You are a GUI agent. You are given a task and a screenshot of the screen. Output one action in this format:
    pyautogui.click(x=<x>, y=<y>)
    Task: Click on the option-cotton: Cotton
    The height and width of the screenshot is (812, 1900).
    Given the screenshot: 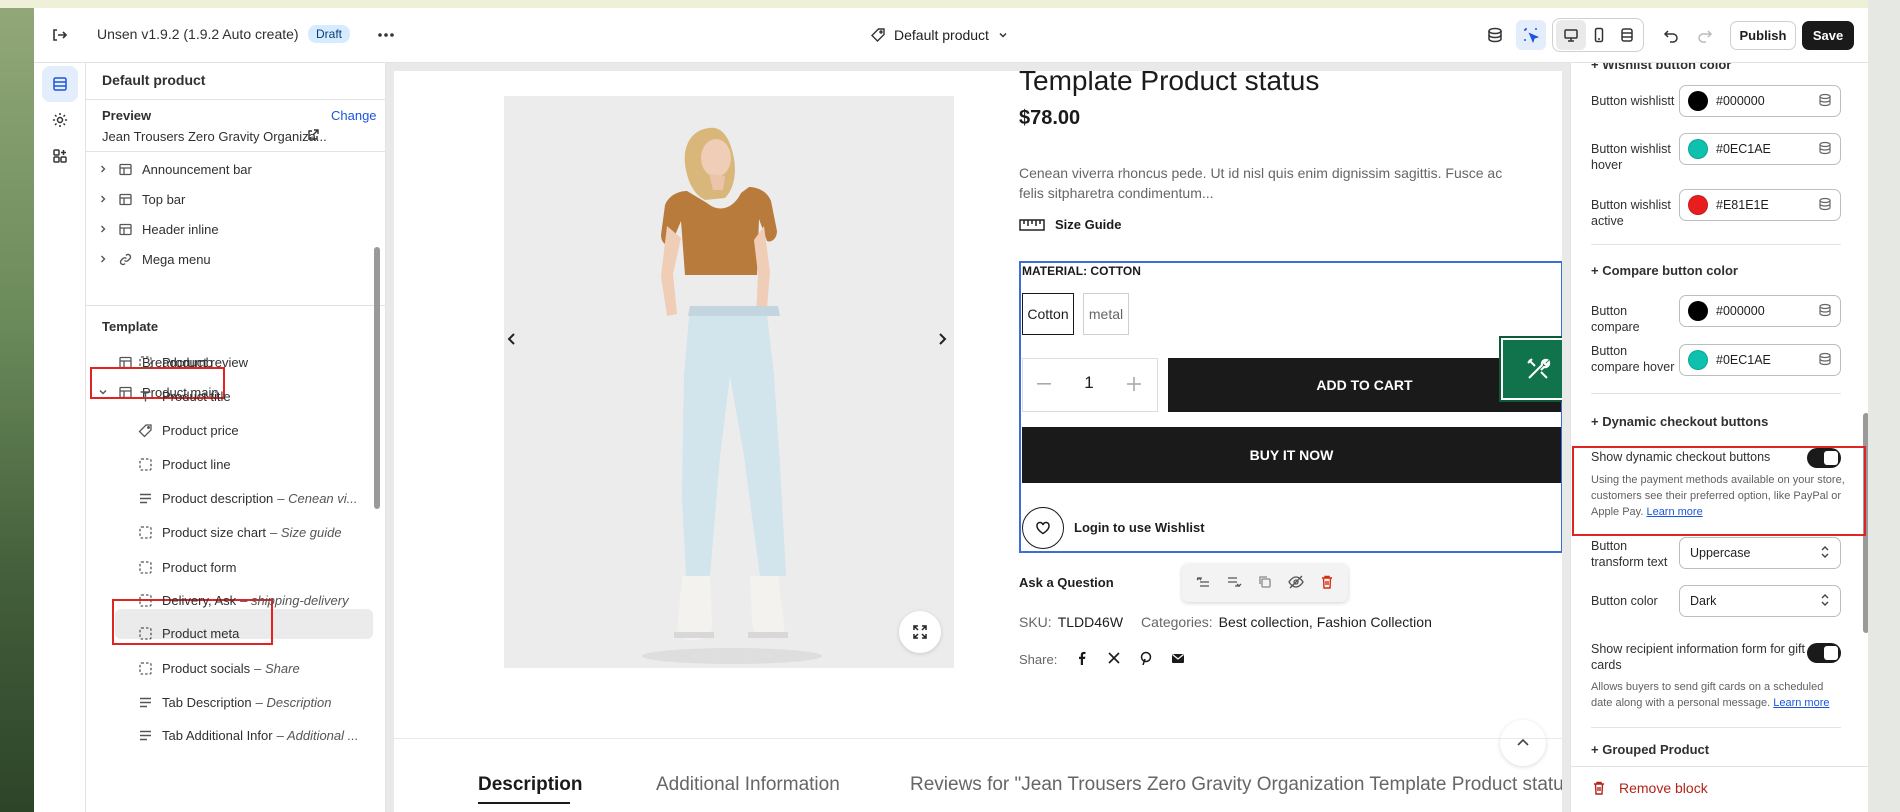 What is the action you would take?
    pyautogui.click(x=1048, y=314)
    